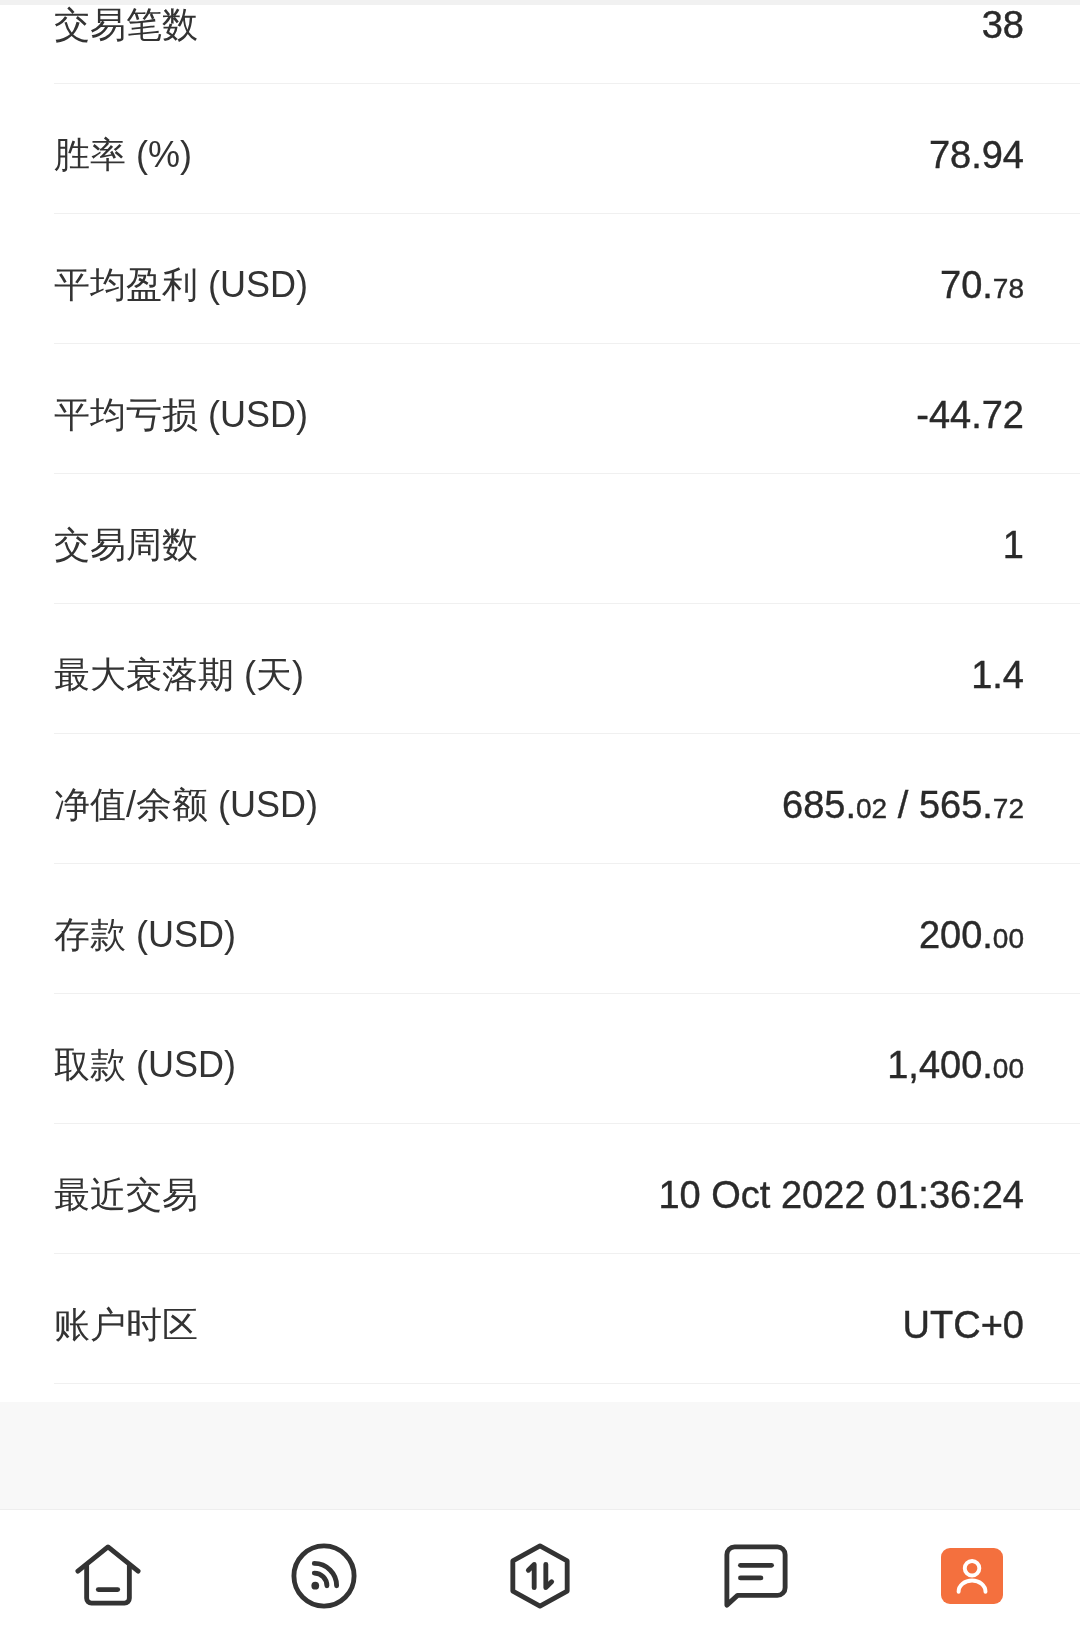 The height and width of the screenshot is (1642, 1080). Describe the element at coordinates (1013, 544) in the screenshot. I see `stat-value: 1` at that location.